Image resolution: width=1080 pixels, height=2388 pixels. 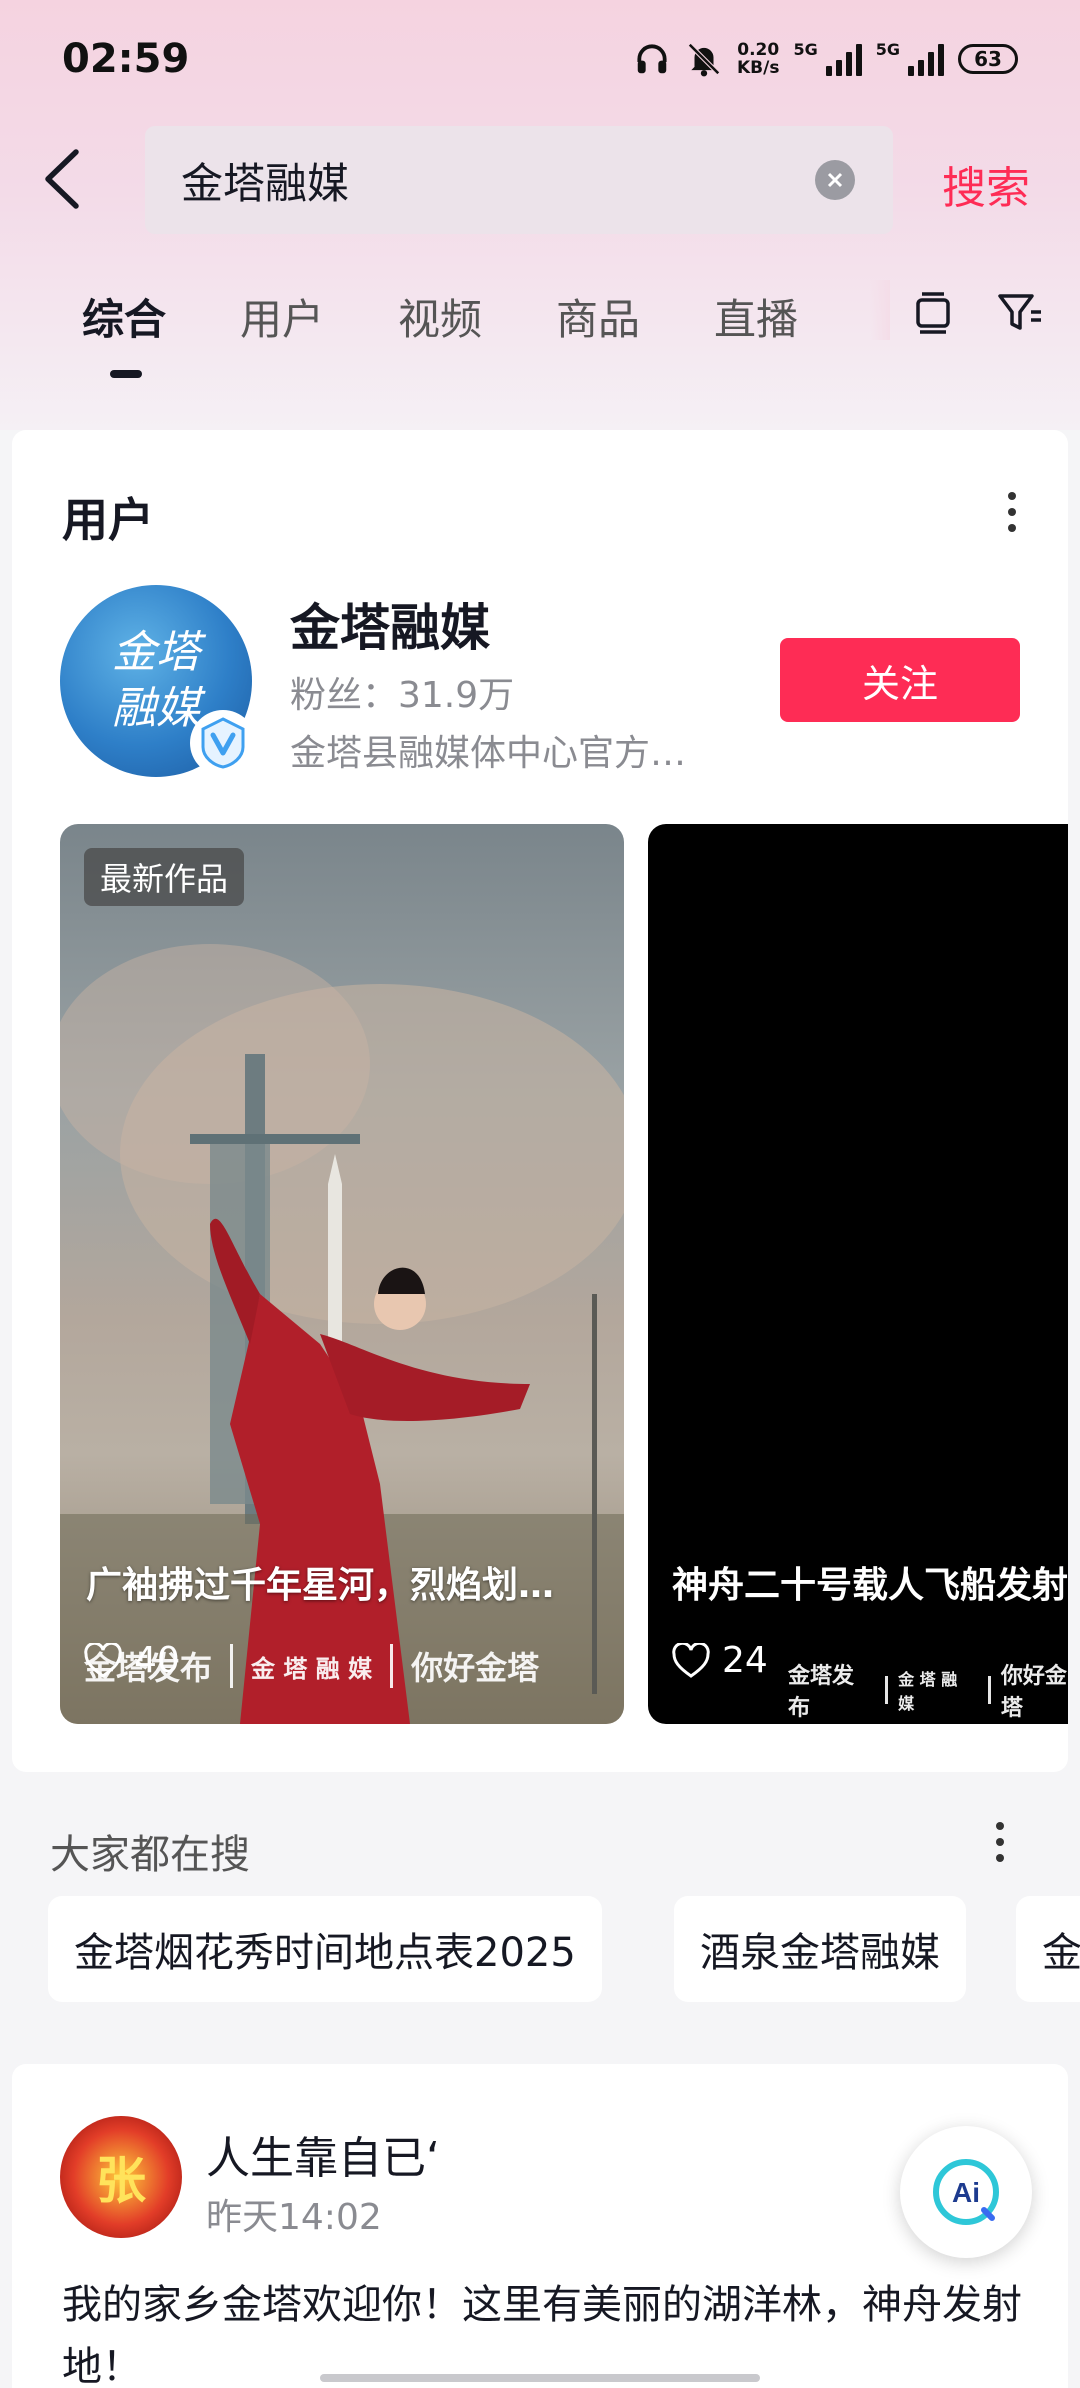 I want to click on bell-muted-icon, so click(x=704, y=60).